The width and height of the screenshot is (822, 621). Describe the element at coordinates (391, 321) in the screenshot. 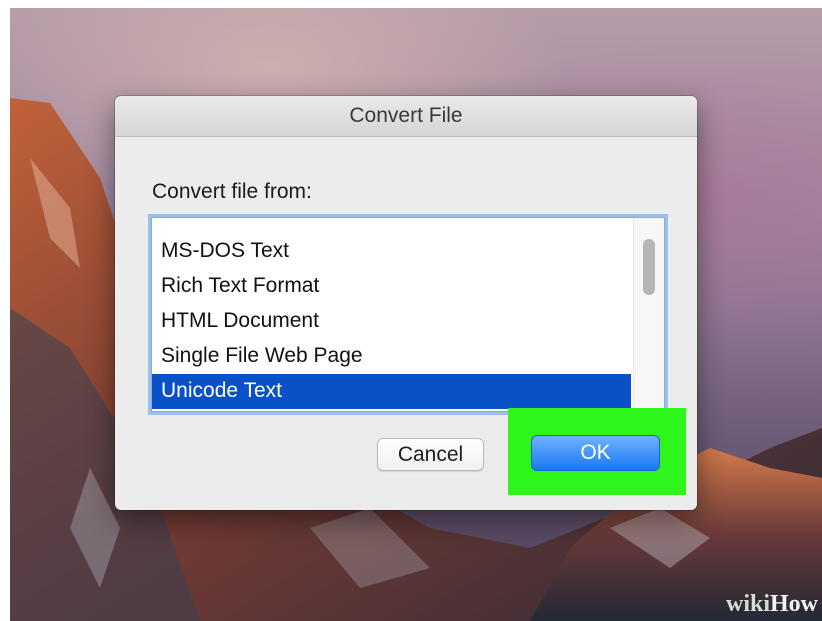

I see `list-item-html-document: HTML Document` at that location.